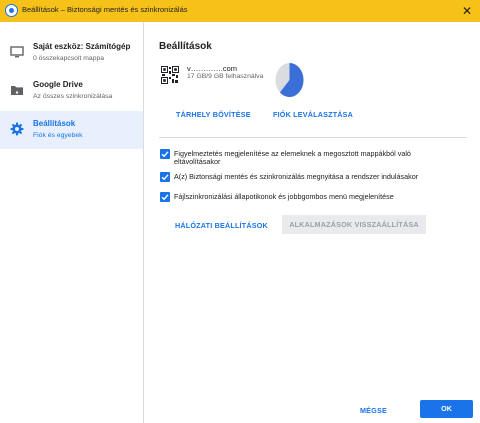 The width and height of the screenshot is (480, 423). What do you see at coordinates (185, 46) in the screenshot?
I see `page-title: Beállítások` at bounding box center [185, 46].